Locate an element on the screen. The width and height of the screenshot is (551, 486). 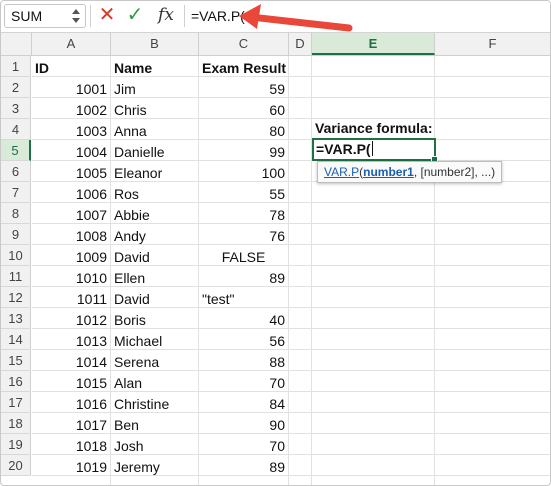
name-box-dropdown-icon is located at coordinates (76, 16).